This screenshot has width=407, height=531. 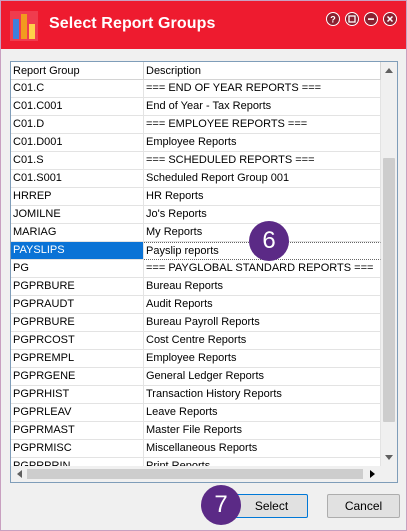 What do you see at coordinates (389, 458) in the screenshot?
I see `scroll-down-icon` at bounding box center [389, 458].